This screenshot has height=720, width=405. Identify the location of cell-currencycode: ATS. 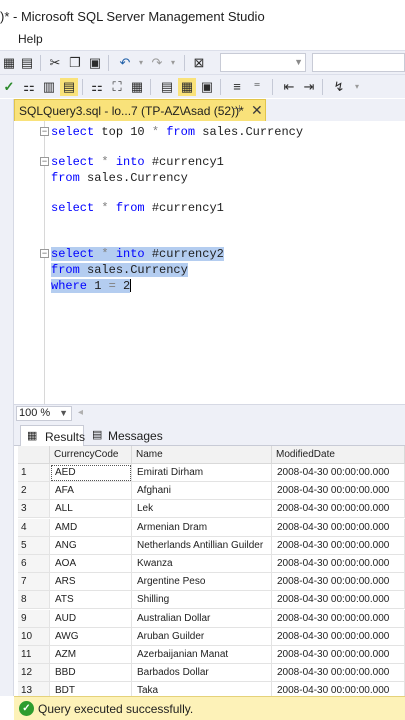
(91, 600).